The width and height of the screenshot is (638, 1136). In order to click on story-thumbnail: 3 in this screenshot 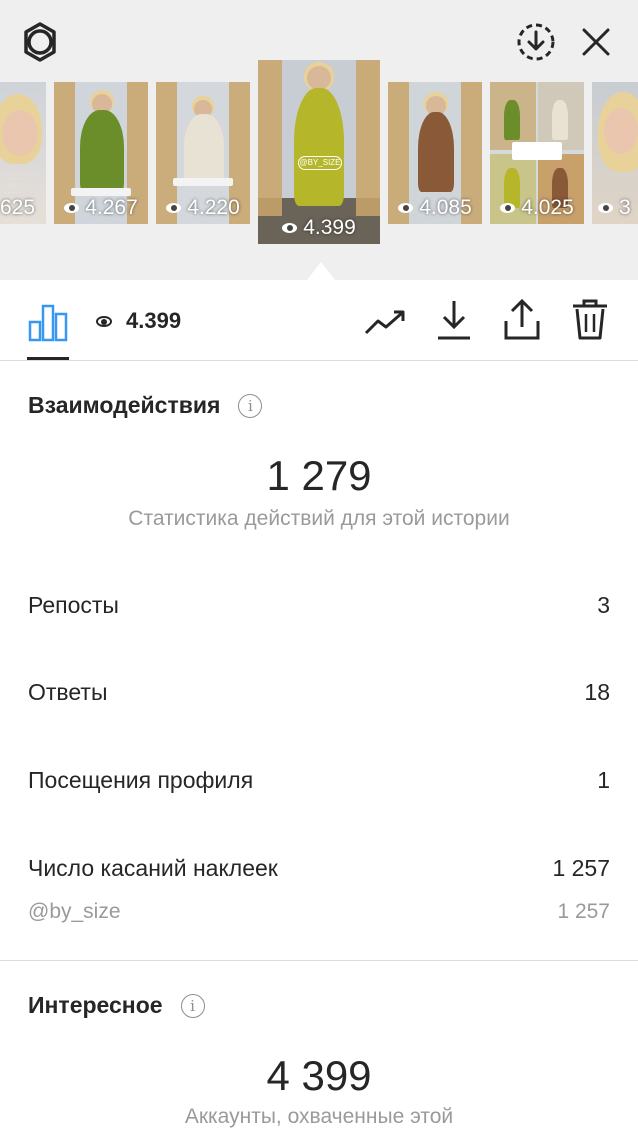, I will do `click(615, 153)`.